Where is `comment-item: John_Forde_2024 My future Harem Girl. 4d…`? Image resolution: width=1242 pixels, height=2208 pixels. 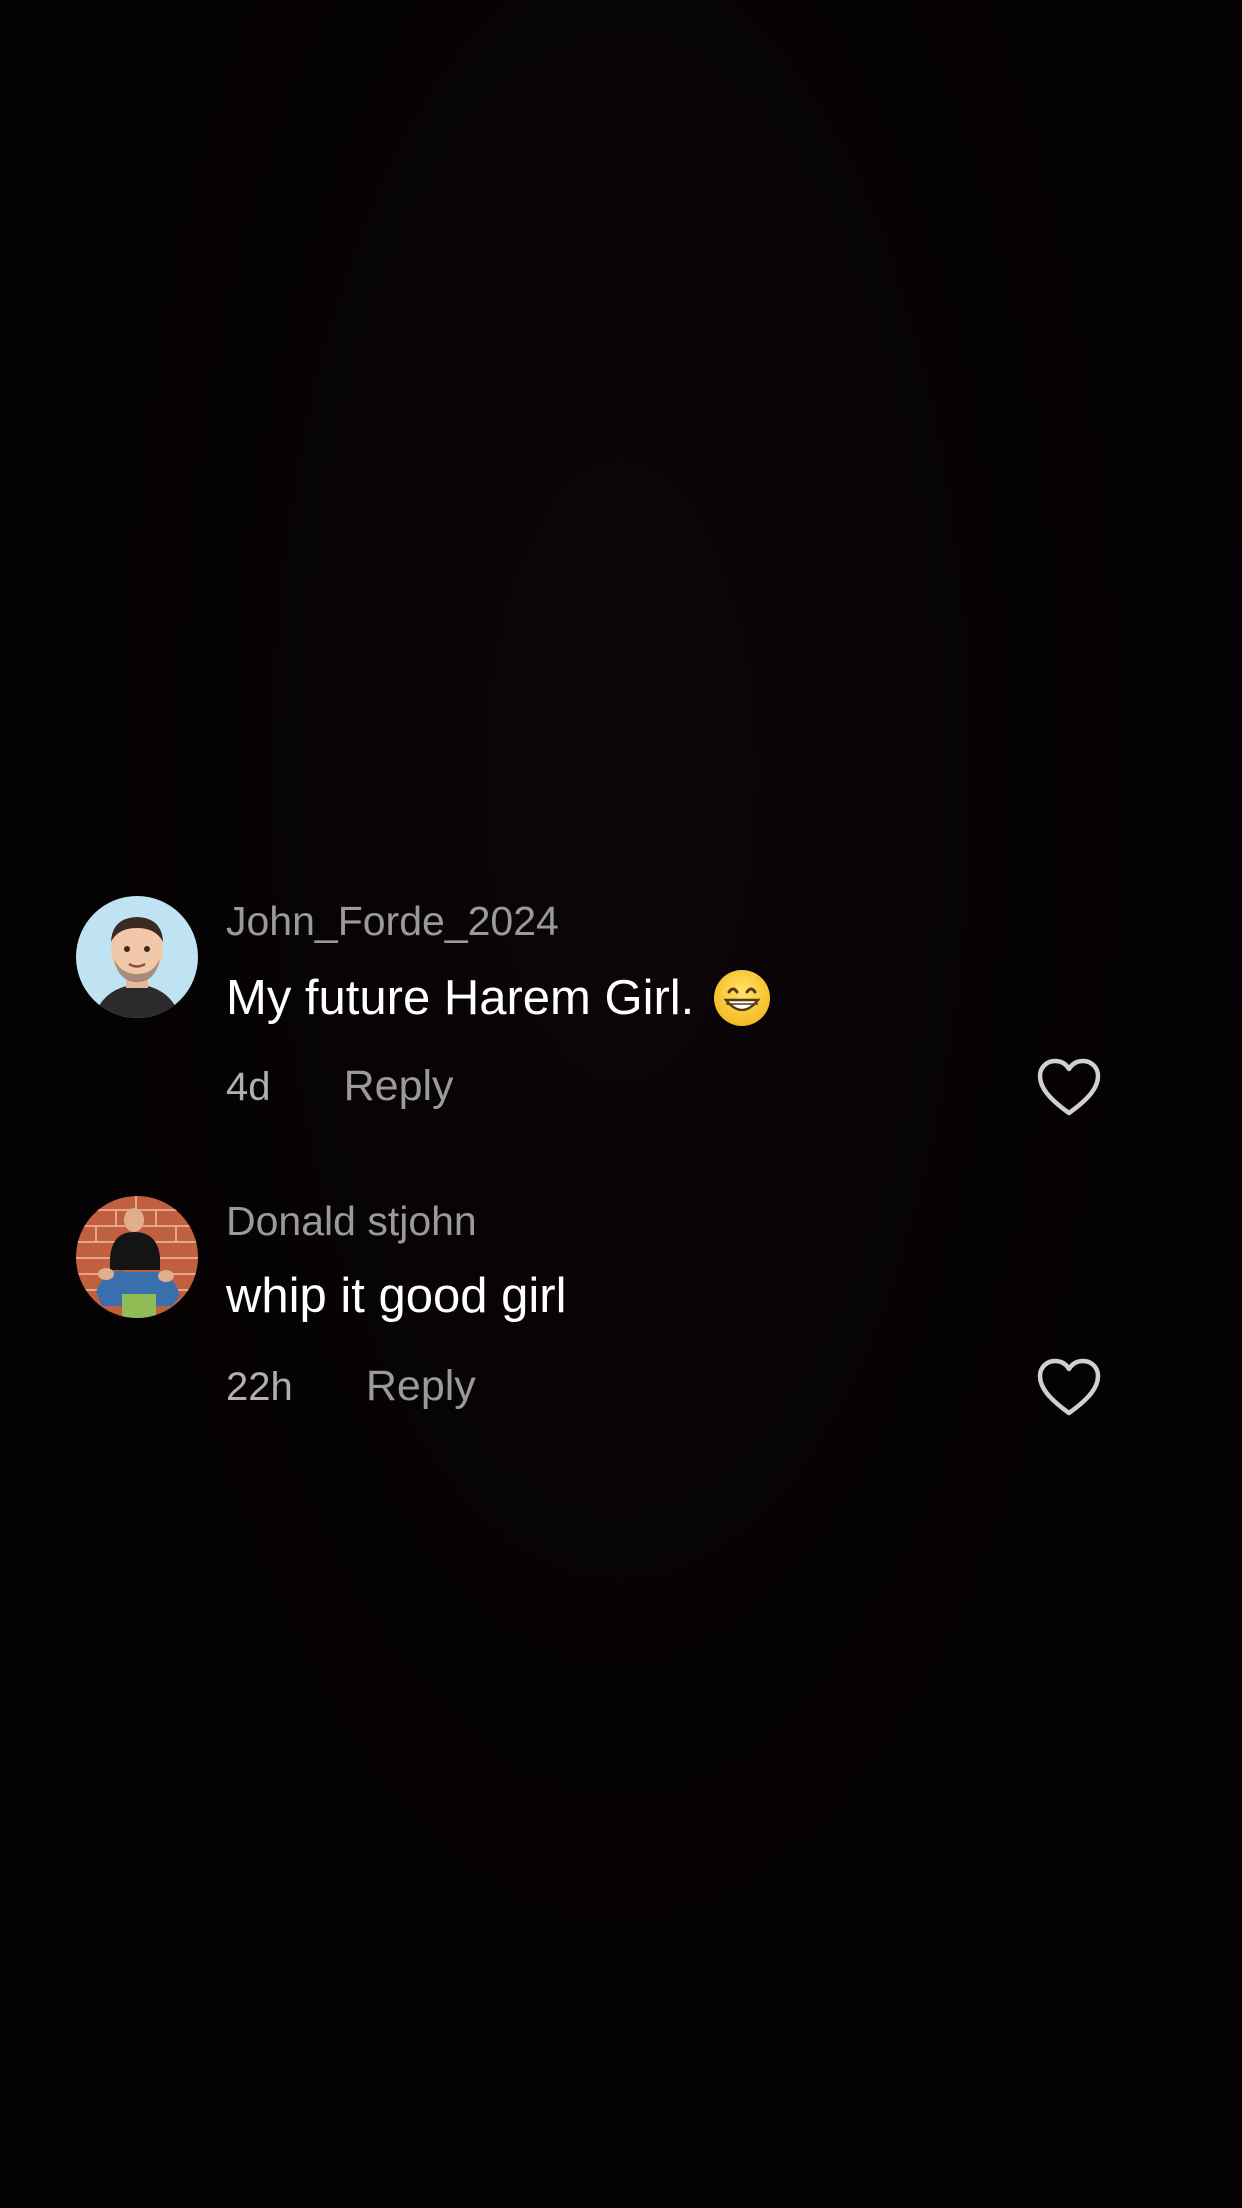 comment-item: John_Forde_2024 My future Harem Girl. 4d… is located at coordinates (621, 1030).